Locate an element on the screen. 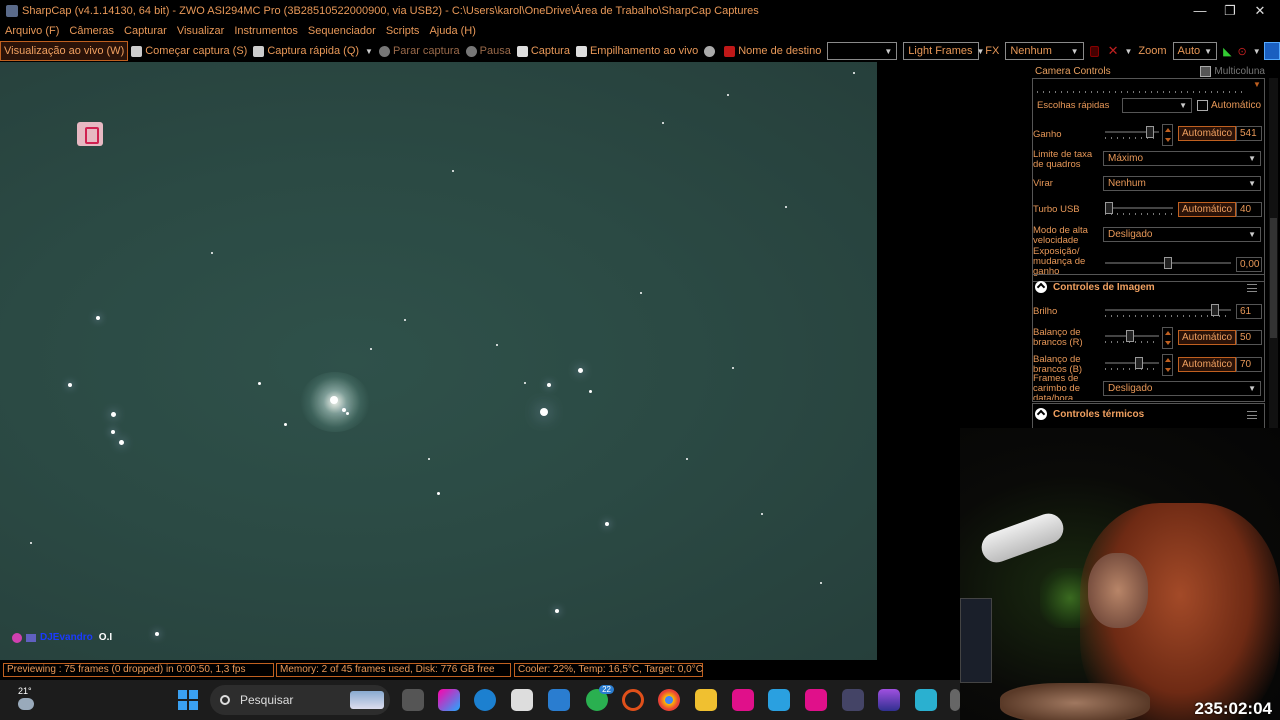 The height and width of the screenshot is (720, 1280). crosshair-icon: ⊙ is located at coordinates (1242, 51).